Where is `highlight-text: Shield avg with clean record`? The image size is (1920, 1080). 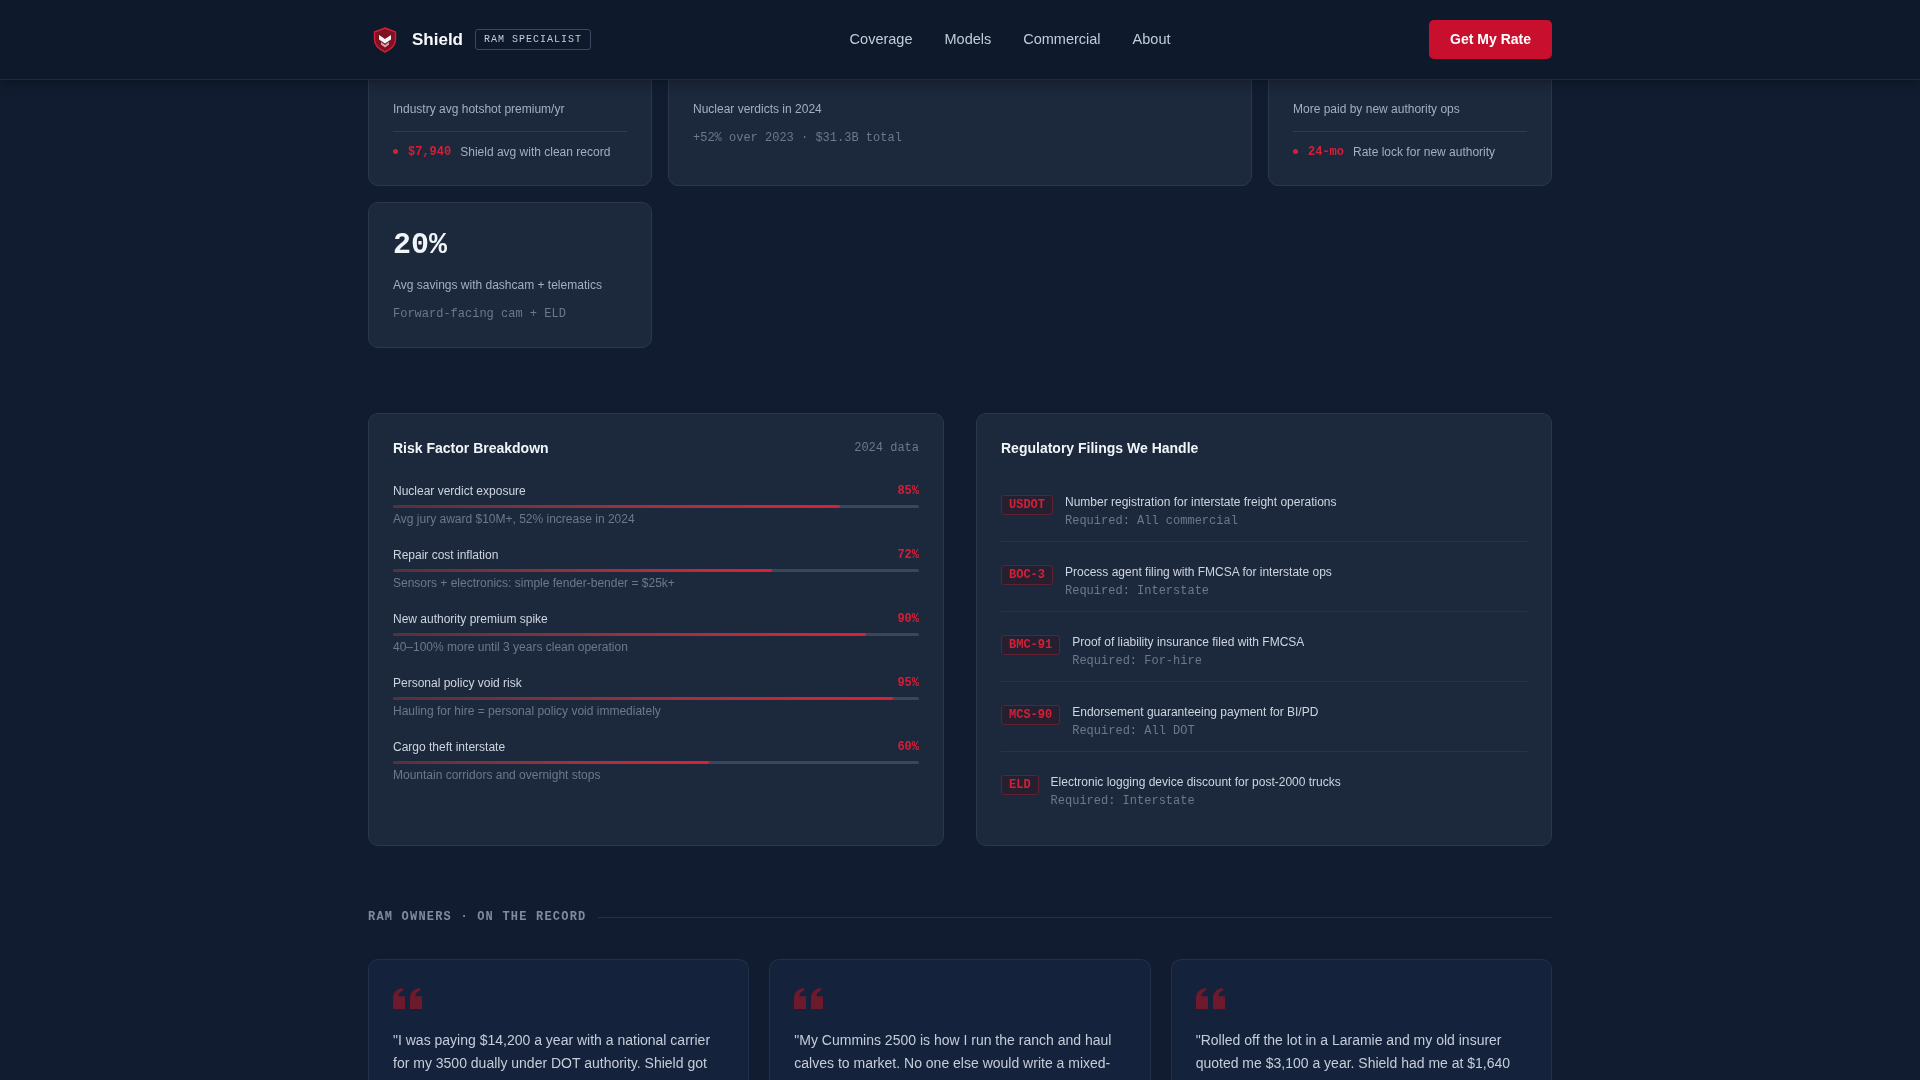
highlight-text: Shield avg with clean record is located at coordinates (535, 152).